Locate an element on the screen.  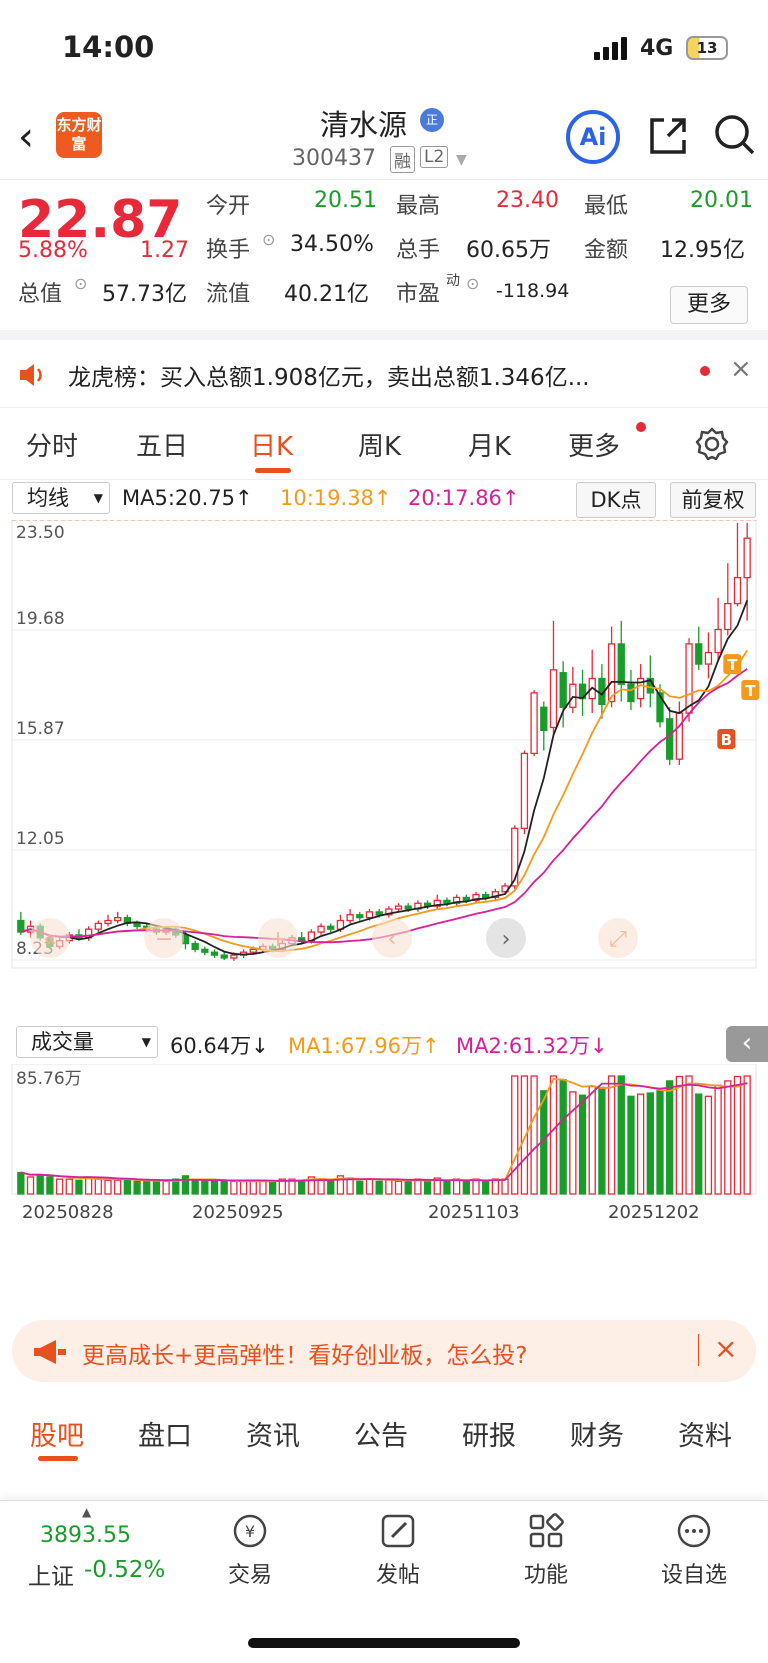
post-button: 发帖 is located at coordinates (398, 1550).